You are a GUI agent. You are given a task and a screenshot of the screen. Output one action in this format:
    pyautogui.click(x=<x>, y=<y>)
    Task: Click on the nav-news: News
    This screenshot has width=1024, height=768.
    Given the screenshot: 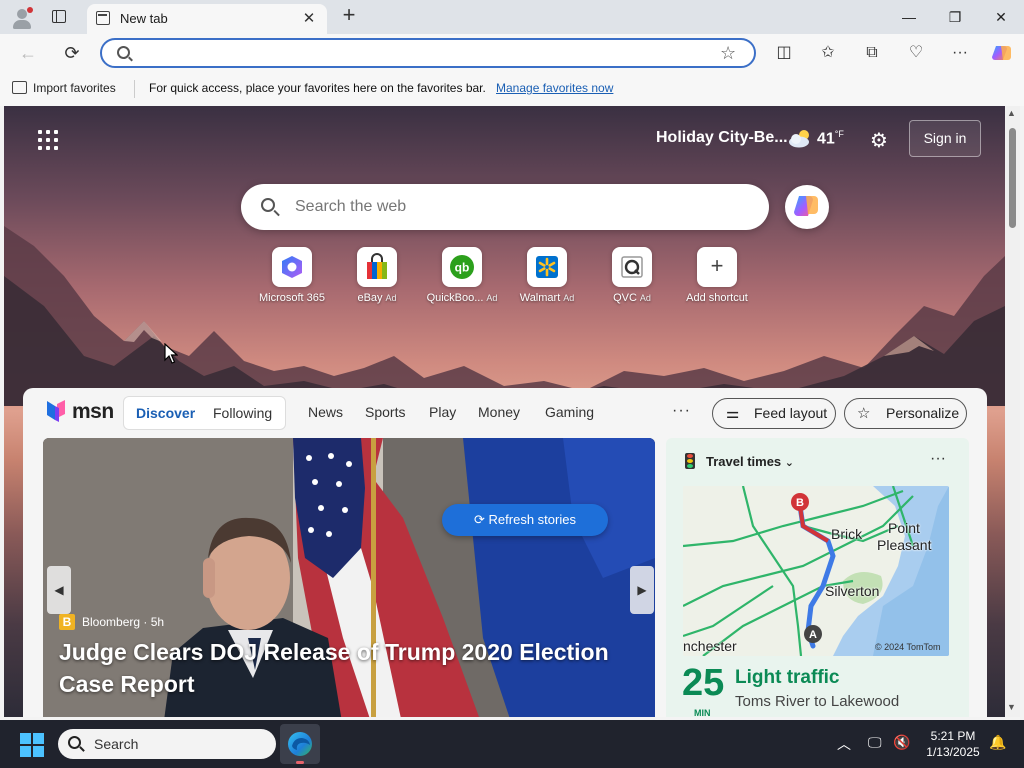 What is the action you would take?
    pyautogui.click(x=325, y=412)
    